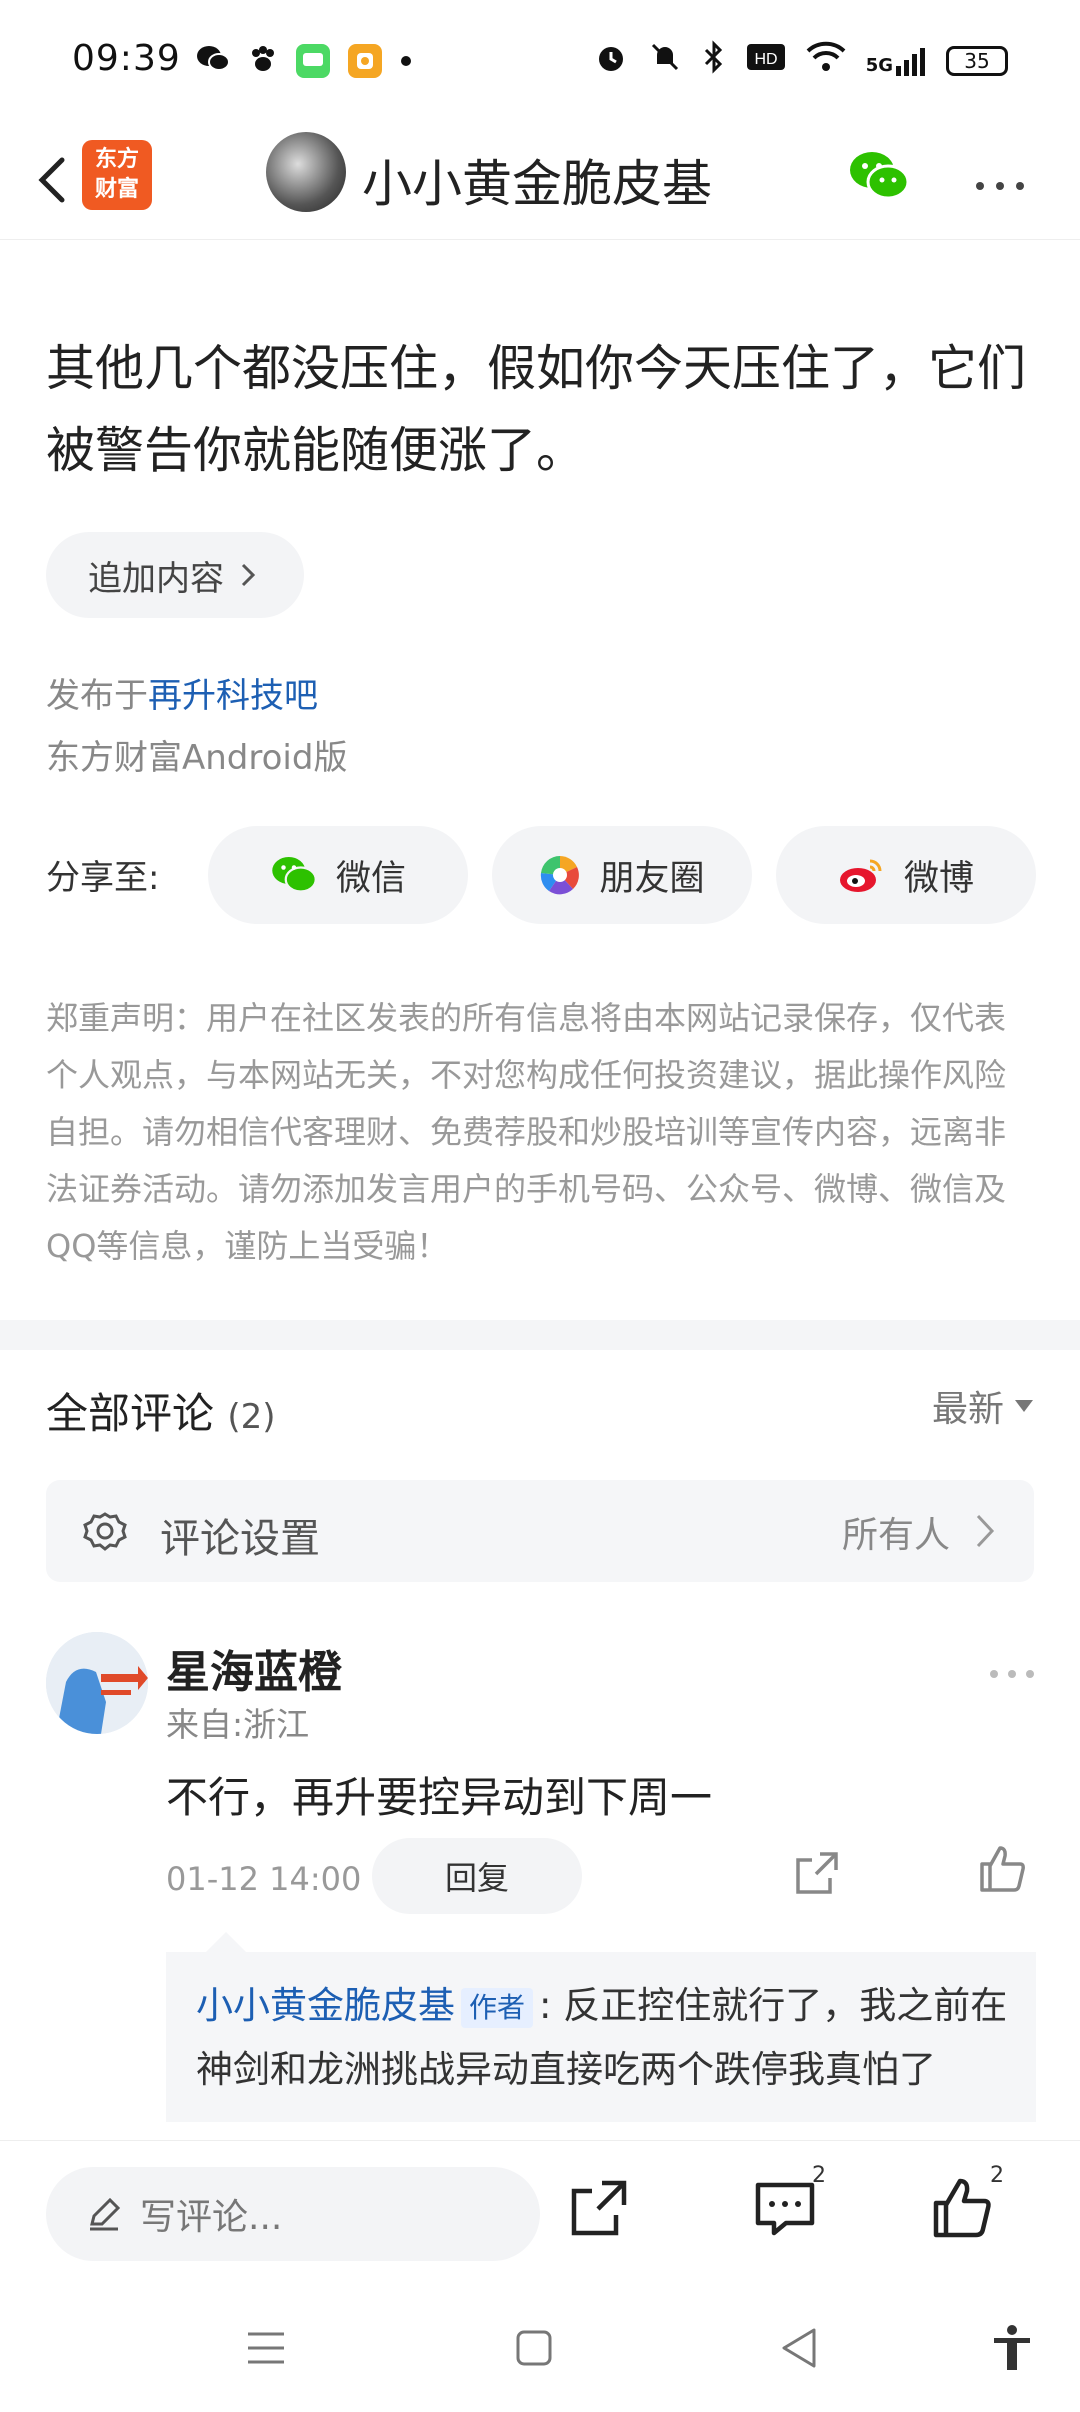 This screenshot has width=1080, height=2412. What do you see at coordinates (819, 2175) in the screenshot?
I see `comment-count-badge: 2` at bounding box center [819, 2175].